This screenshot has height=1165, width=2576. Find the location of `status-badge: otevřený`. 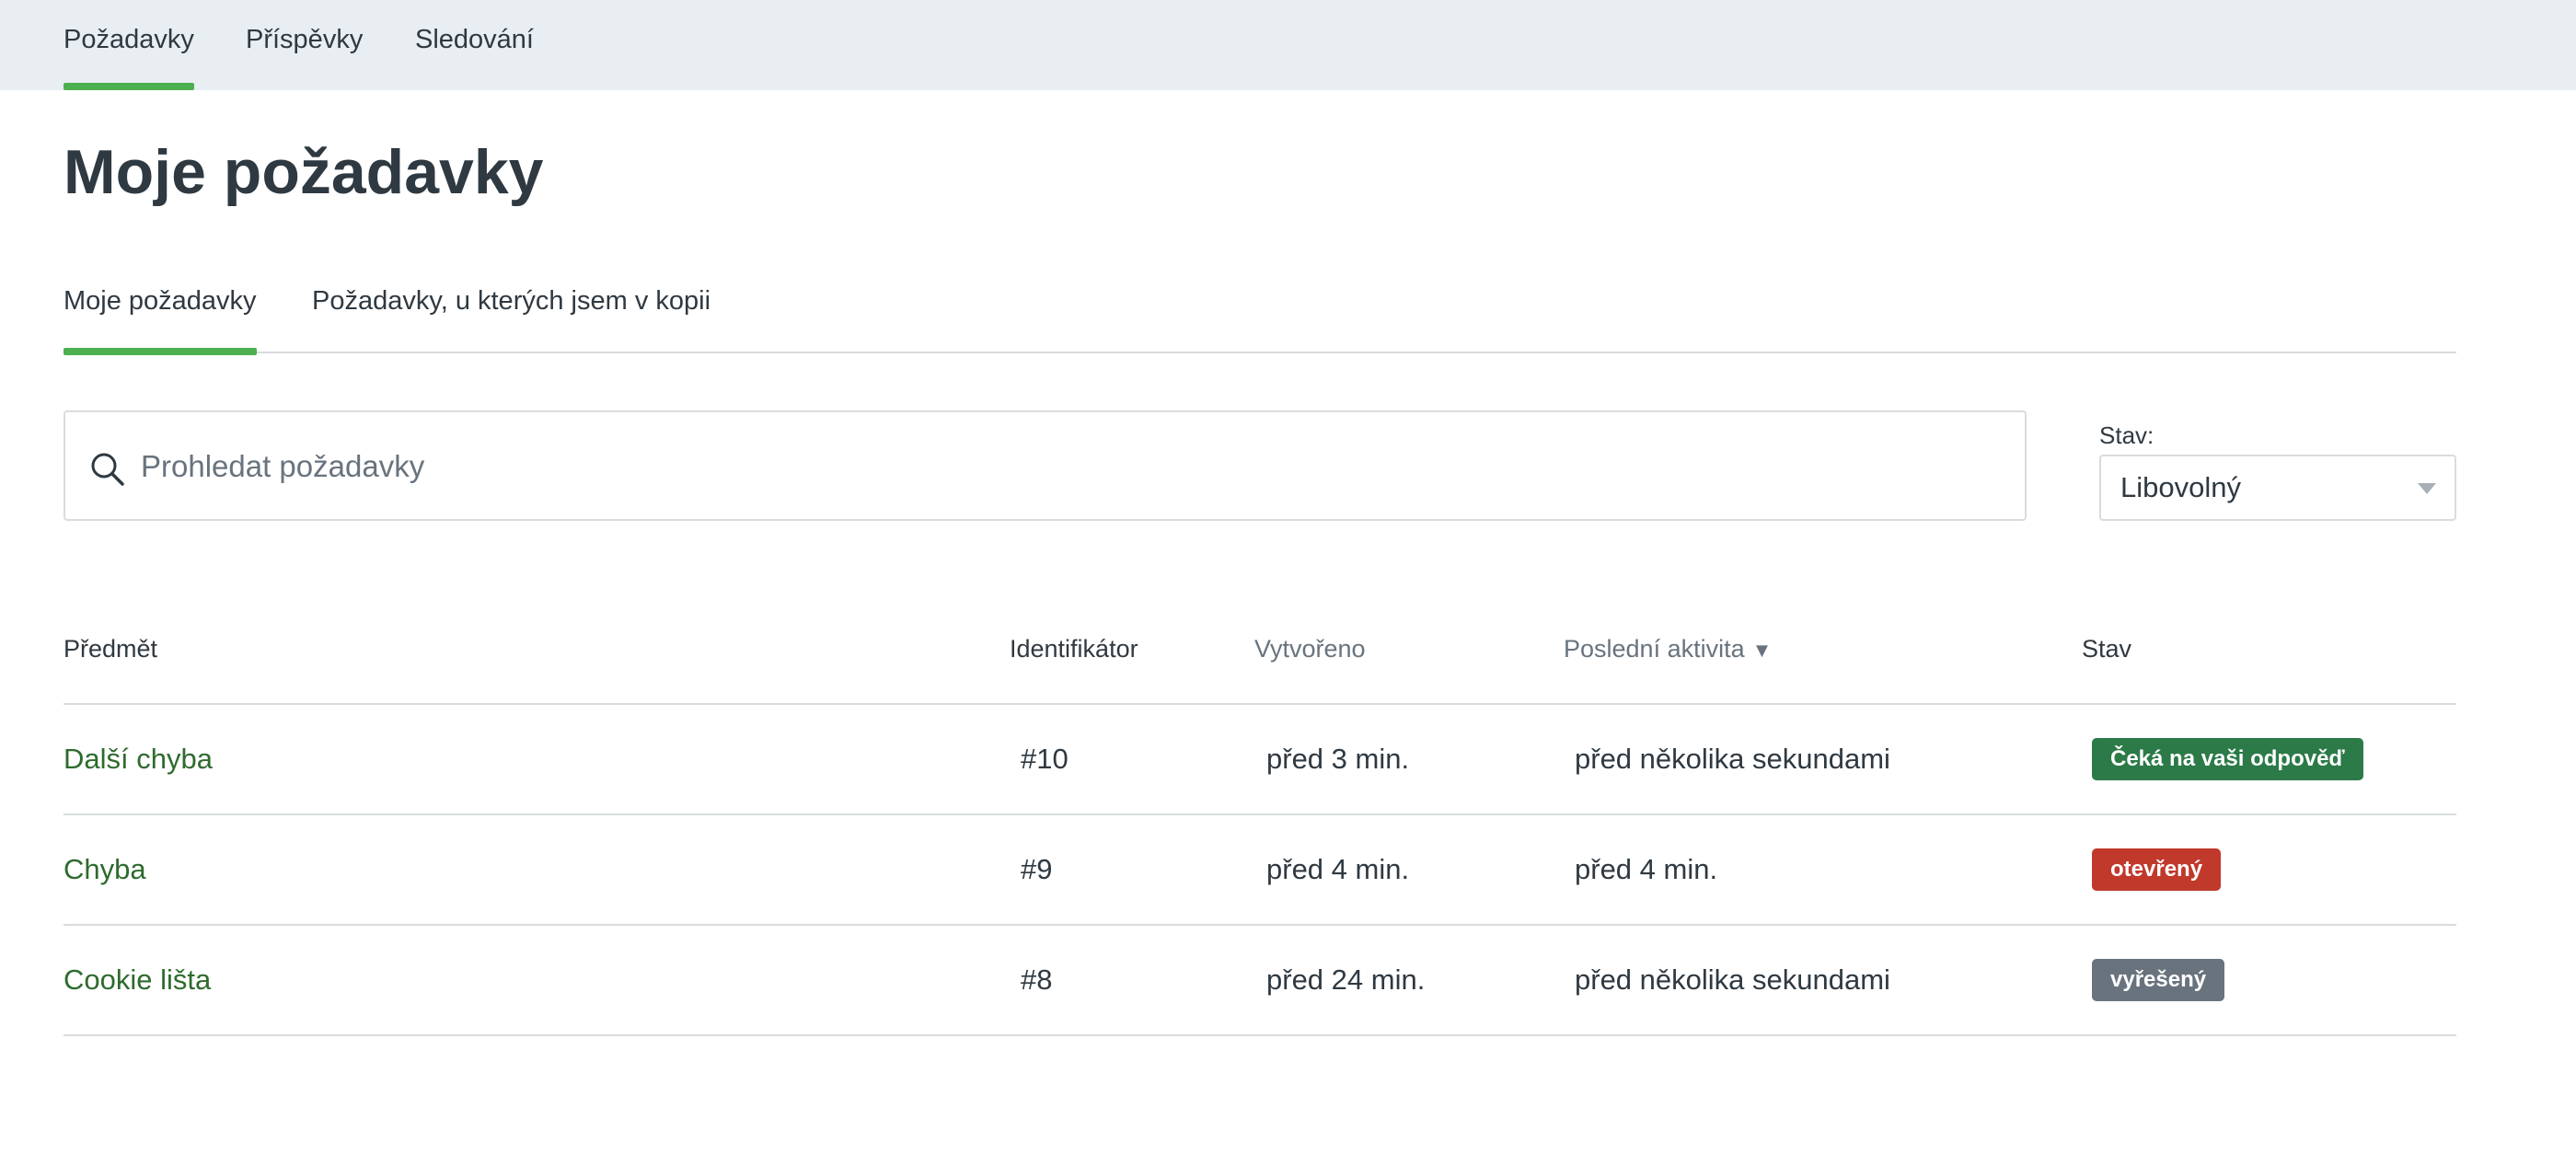

status-badge: otevřený is located at coordinates (2157, 869).